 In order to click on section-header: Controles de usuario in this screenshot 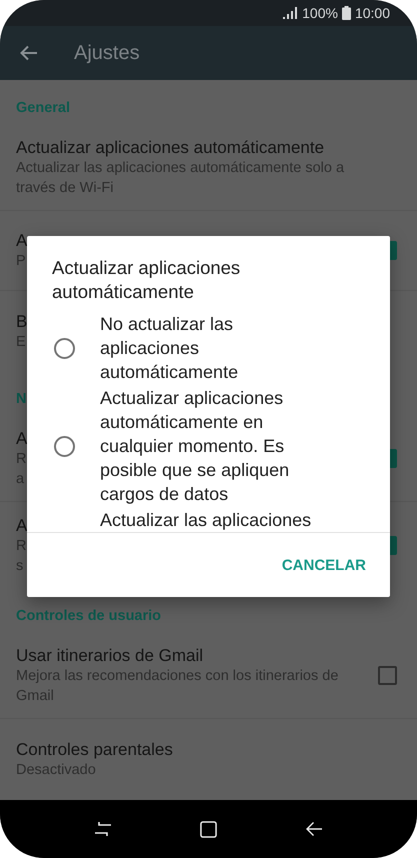, I will do `click(89, 616)`.